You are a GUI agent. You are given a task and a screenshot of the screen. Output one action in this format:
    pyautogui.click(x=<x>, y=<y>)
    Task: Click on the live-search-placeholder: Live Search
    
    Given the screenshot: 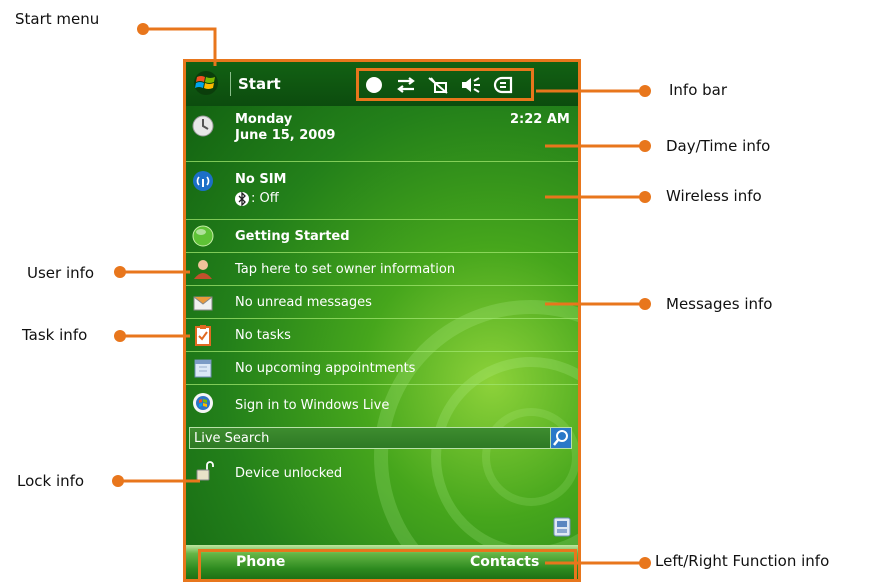 What is the action you would take?
    pyautogui.click(x=232, y=438)
    